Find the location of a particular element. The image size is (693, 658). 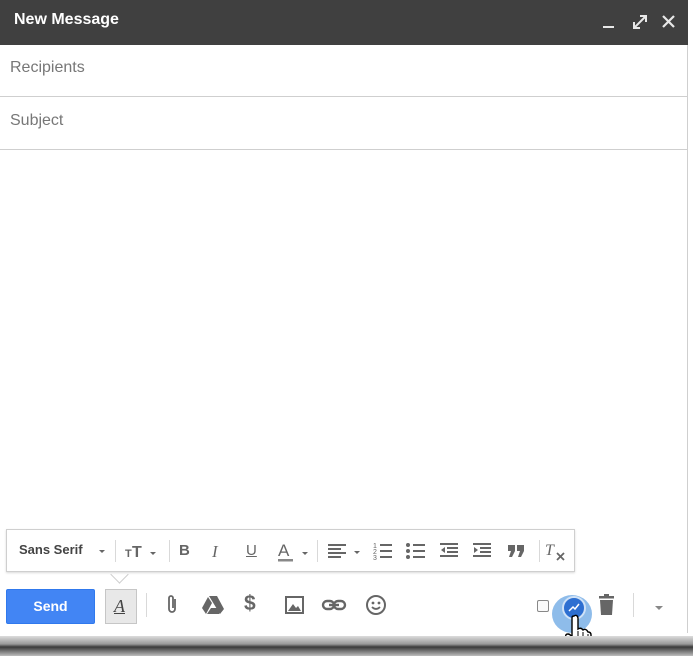

subject-input is located at coordinates (340, 121).